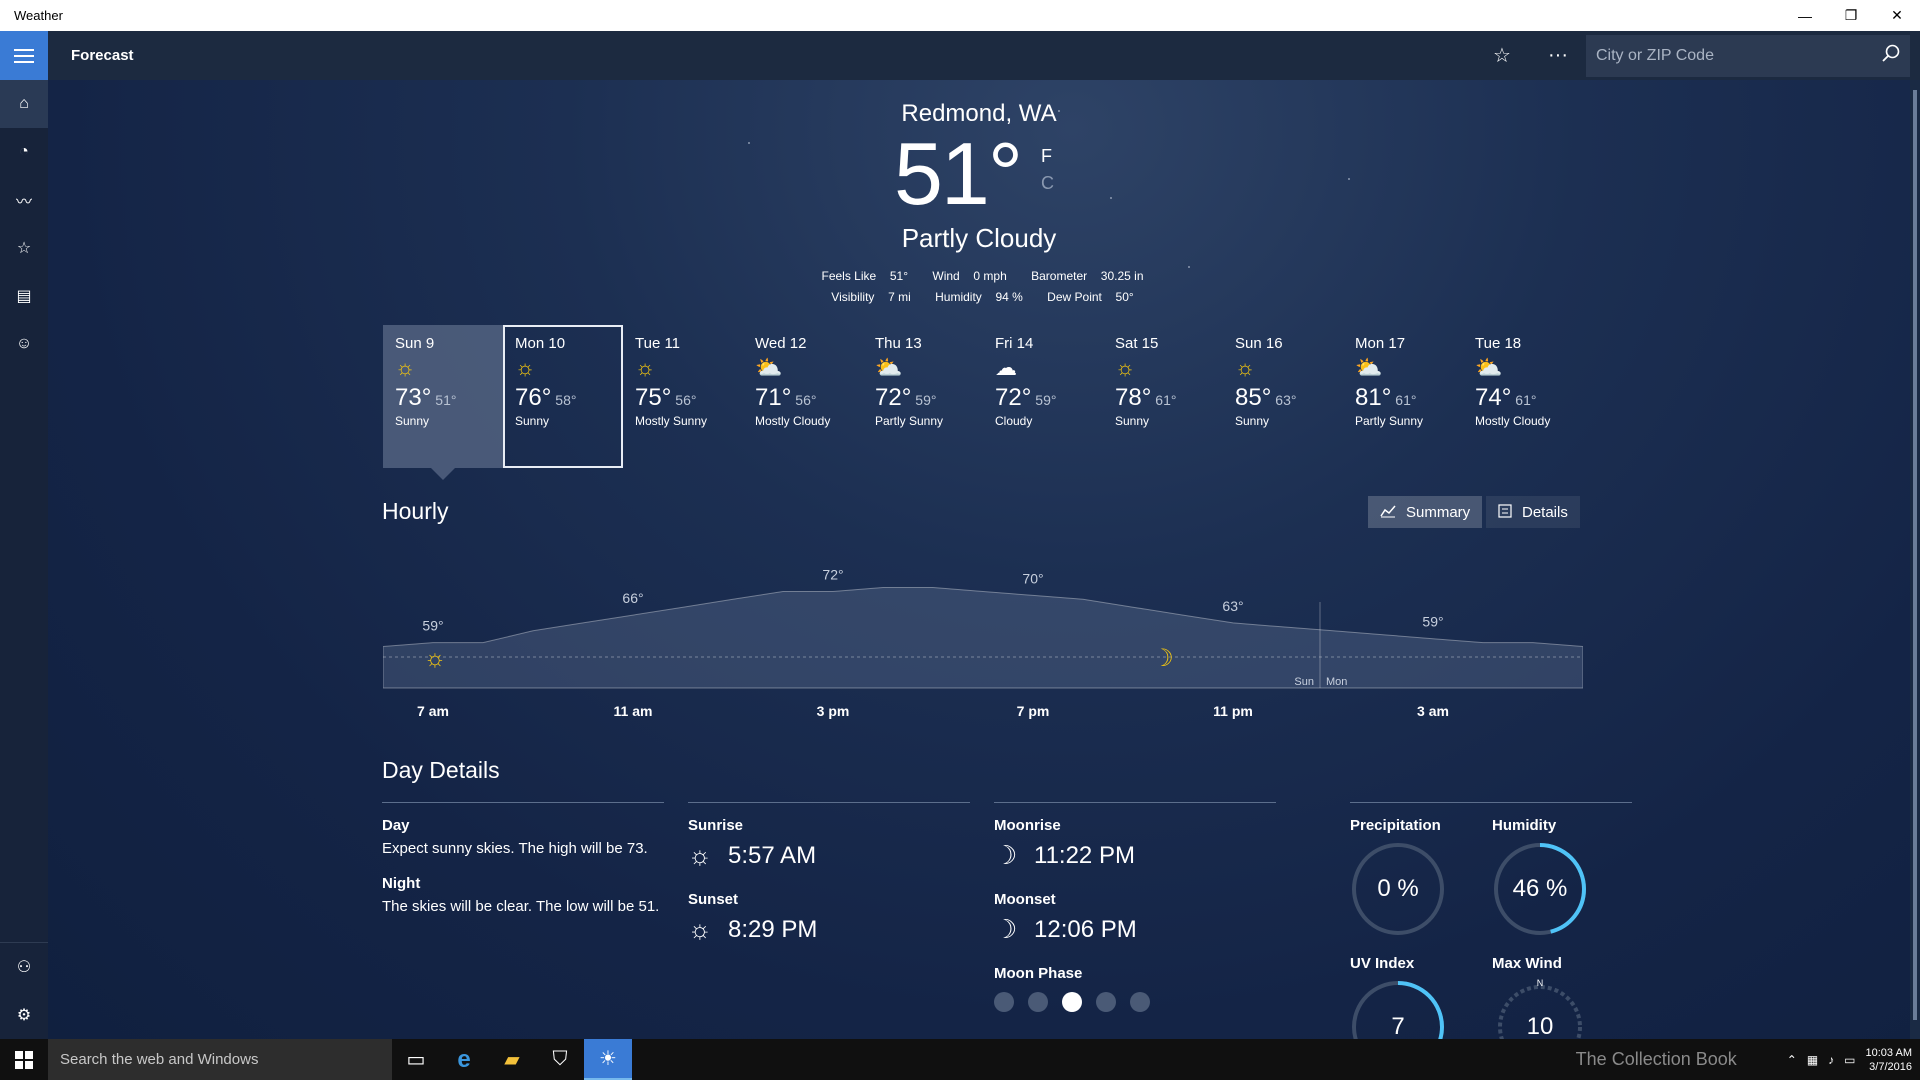 The height and width of the screenshot is (1080, 1920). Describe the element at coordinates (1403, 396) in the screenshot. I see `day-card: Mon 17 ⛅ 81° 61° Partly Sunny` at that location.